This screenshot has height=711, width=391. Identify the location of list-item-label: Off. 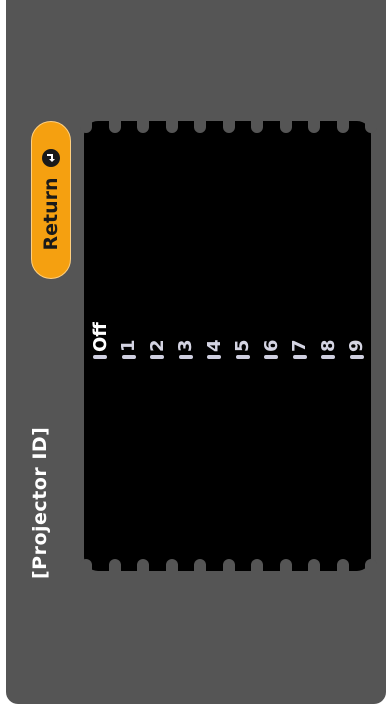
(100, 337).